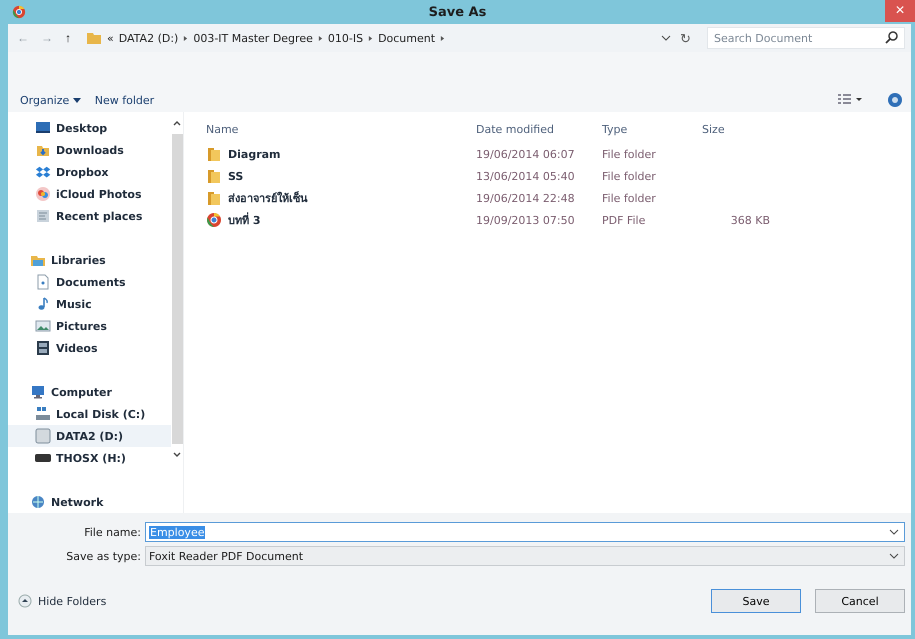 The image size is (915, 639). Describe the element at coordinates (457, 12) in the screenshot. I see `window-title: Save As` at that location.